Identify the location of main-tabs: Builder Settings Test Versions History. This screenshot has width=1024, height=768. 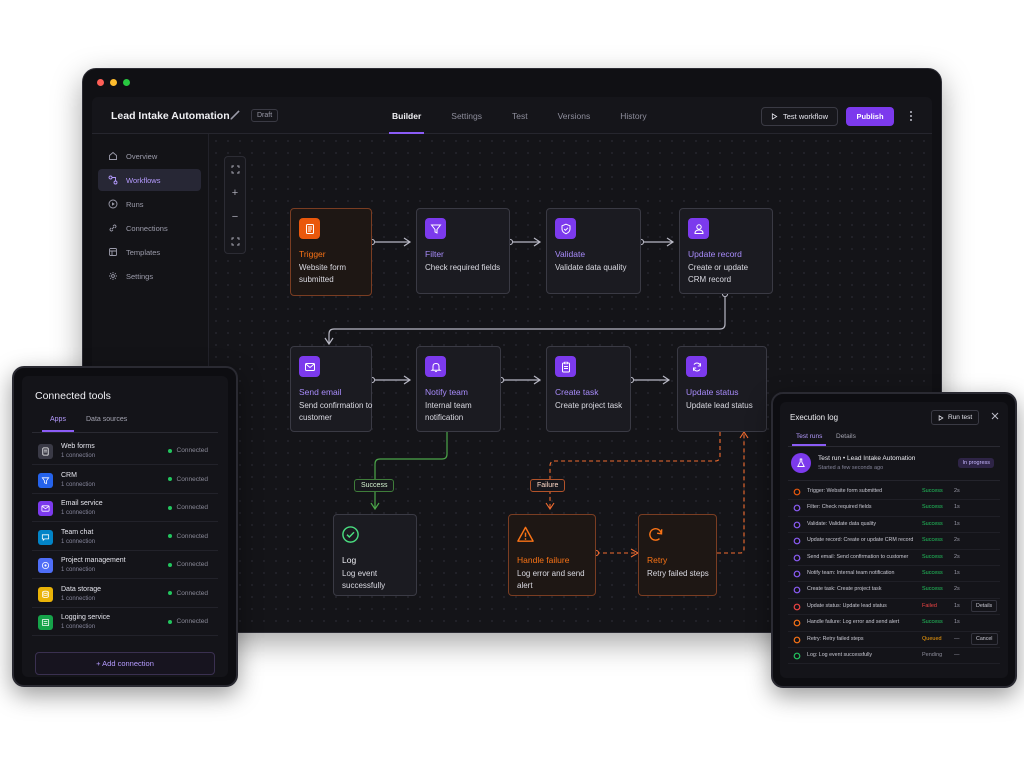
(532, 115).